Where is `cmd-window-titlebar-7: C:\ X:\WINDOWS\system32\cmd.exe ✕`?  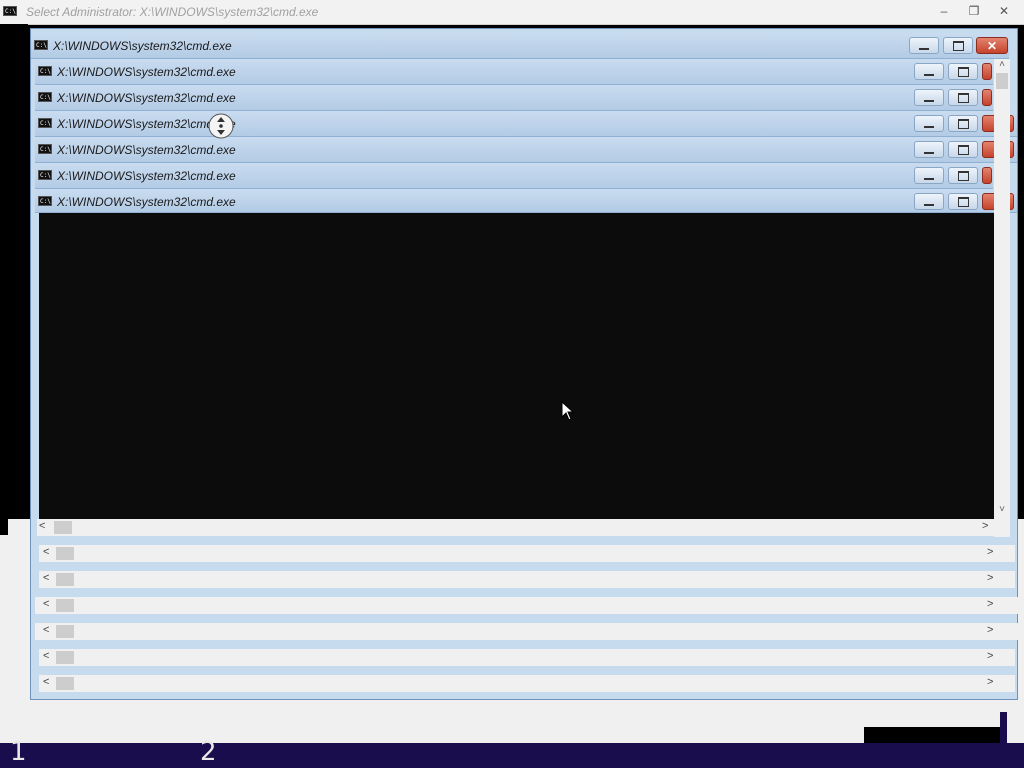
cmd-window-titlebar-7: C:\ X:\WINDOWS\system32\cmd.exe ✕ is located at coordinates (526, 201).